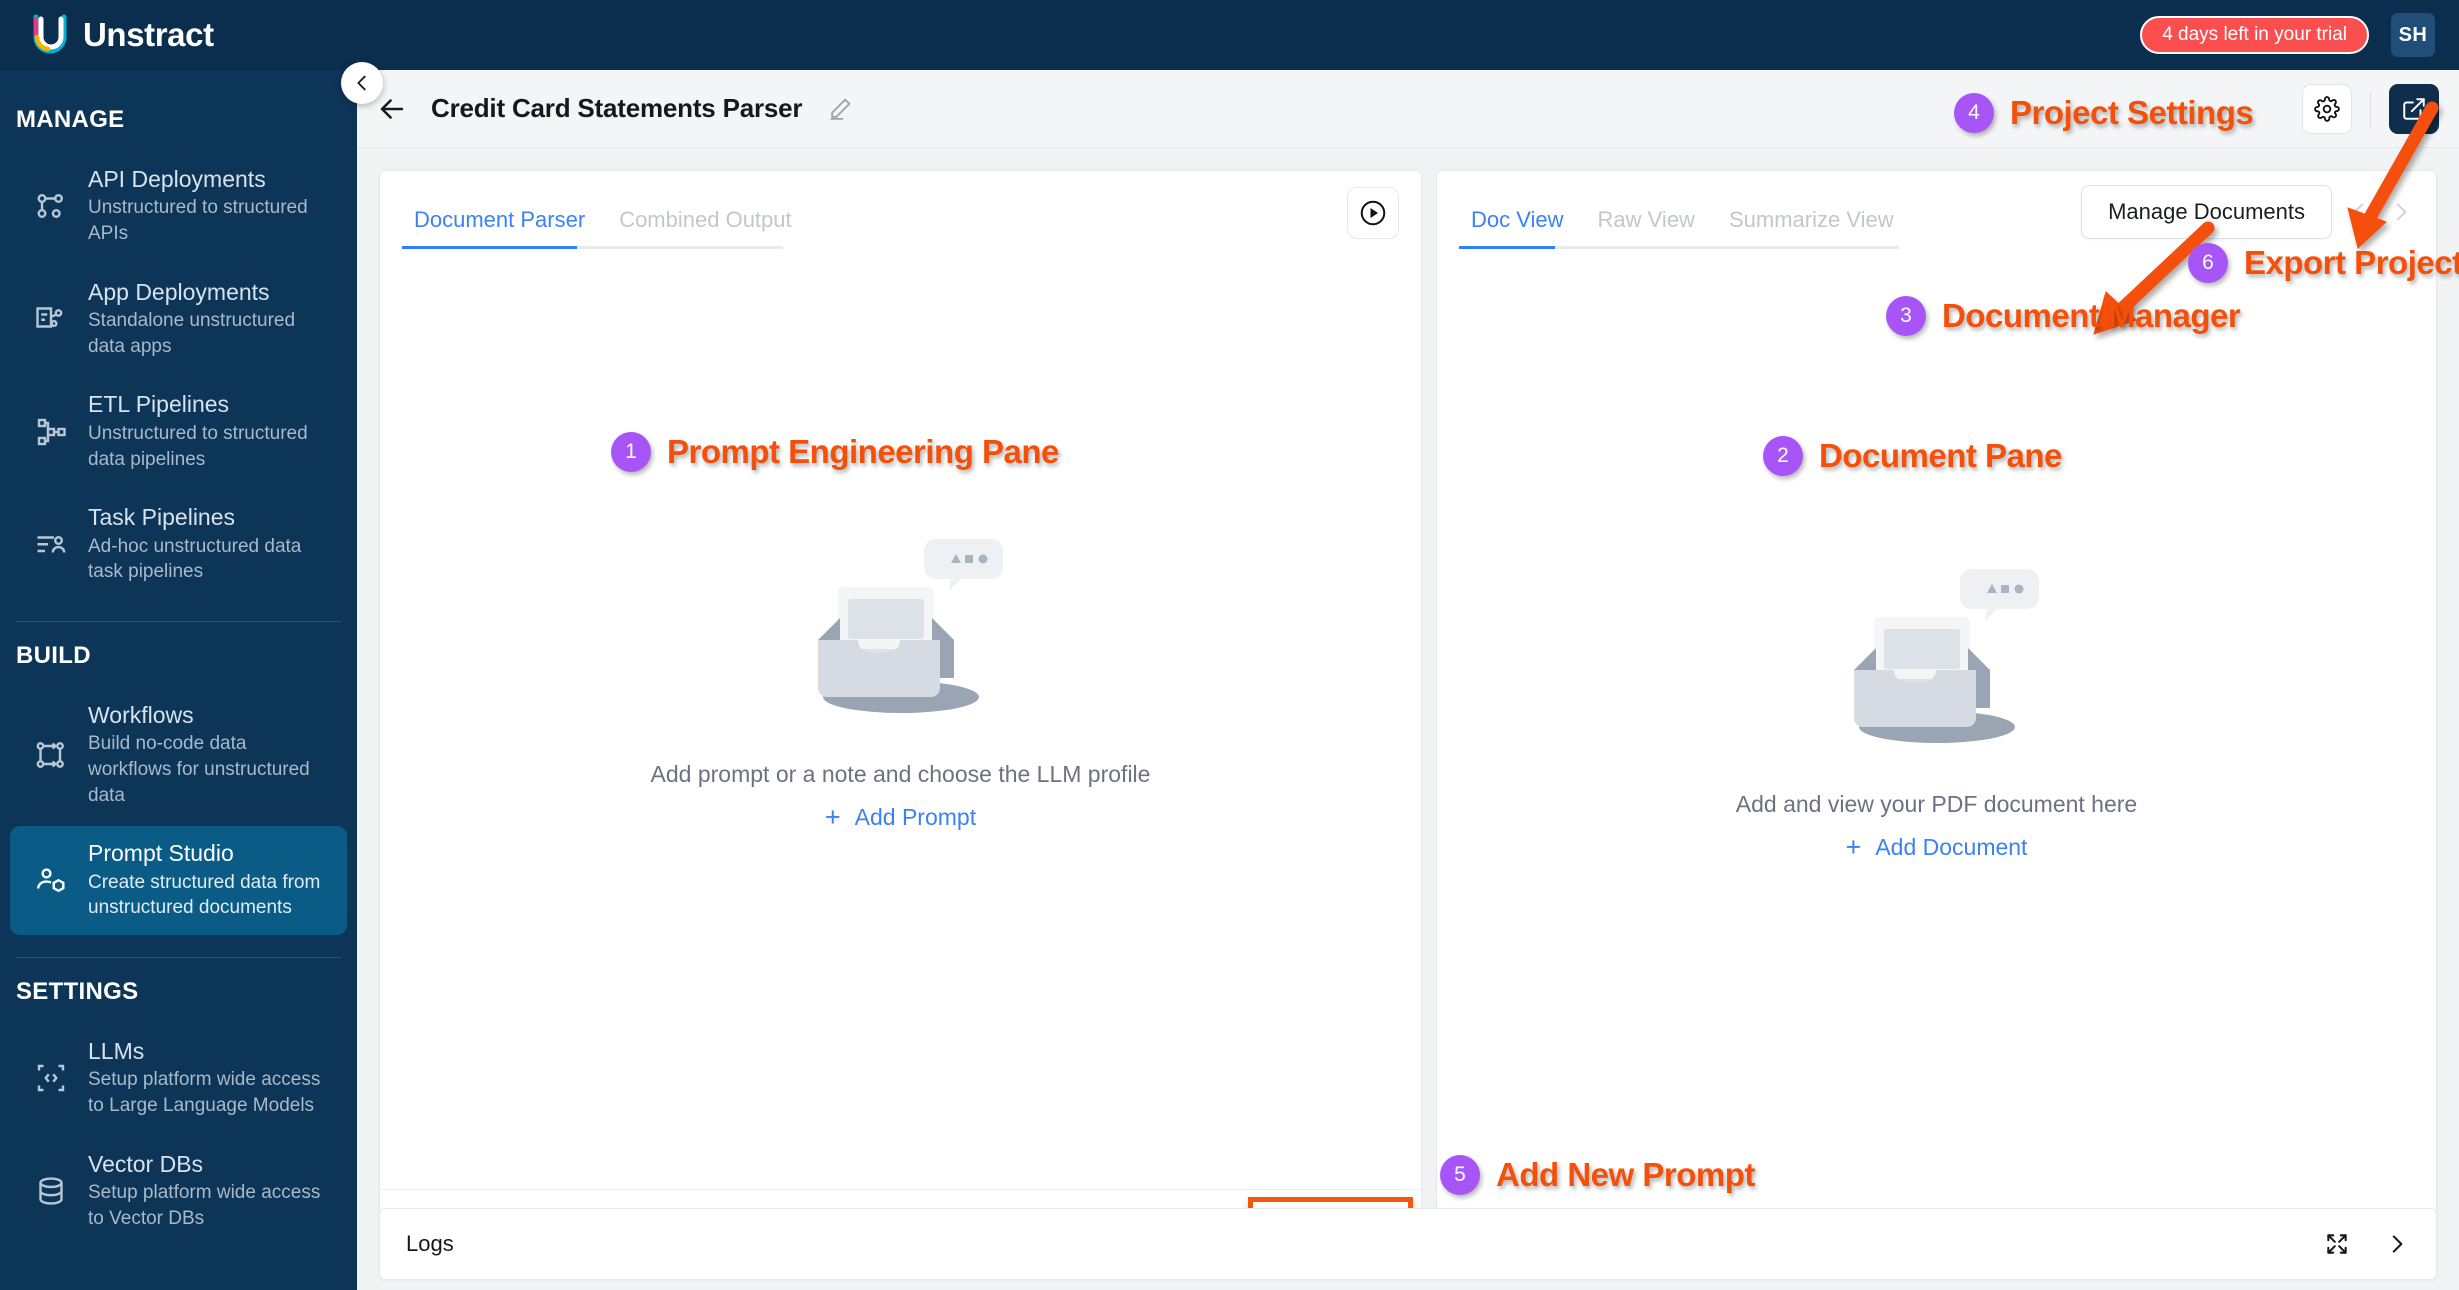 The height and width of the screenshot is (1290, 2459). I want to click on top-bar-right: 4 days left in your trial SH, so click(2287, 35).